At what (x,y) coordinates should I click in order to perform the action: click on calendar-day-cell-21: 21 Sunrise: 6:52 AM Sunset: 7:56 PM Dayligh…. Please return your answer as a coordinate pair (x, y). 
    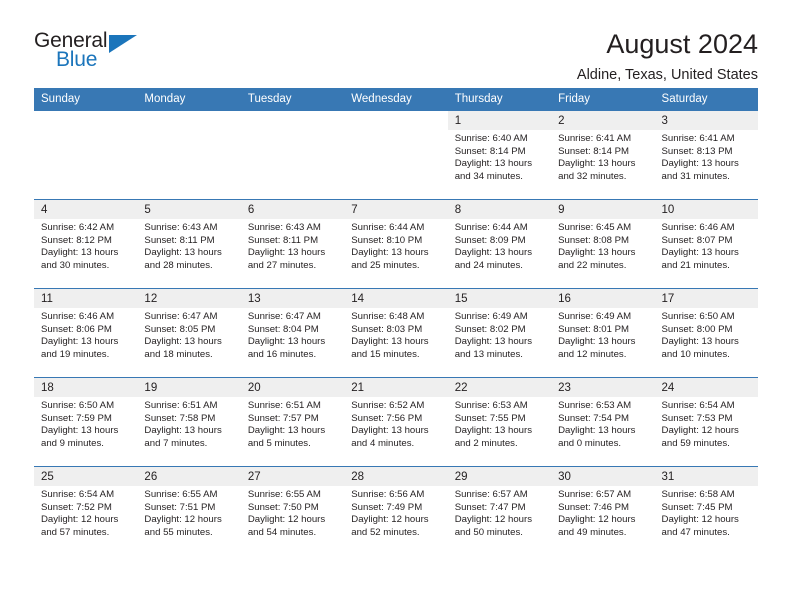
    Looking at the image, I should click on (396, 422).